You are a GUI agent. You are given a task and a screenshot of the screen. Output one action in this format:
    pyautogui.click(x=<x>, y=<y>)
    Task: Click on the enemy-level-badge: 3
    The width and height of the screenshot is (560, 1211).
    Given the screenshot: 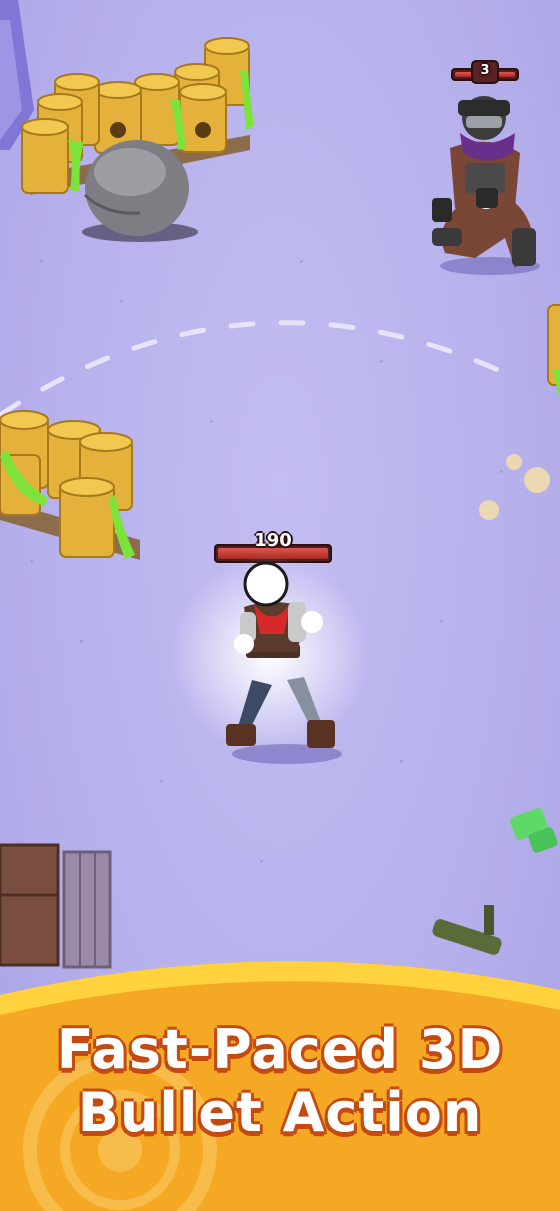 What is the action you would take?
    pyautogui.click(x=485, y=72)
    